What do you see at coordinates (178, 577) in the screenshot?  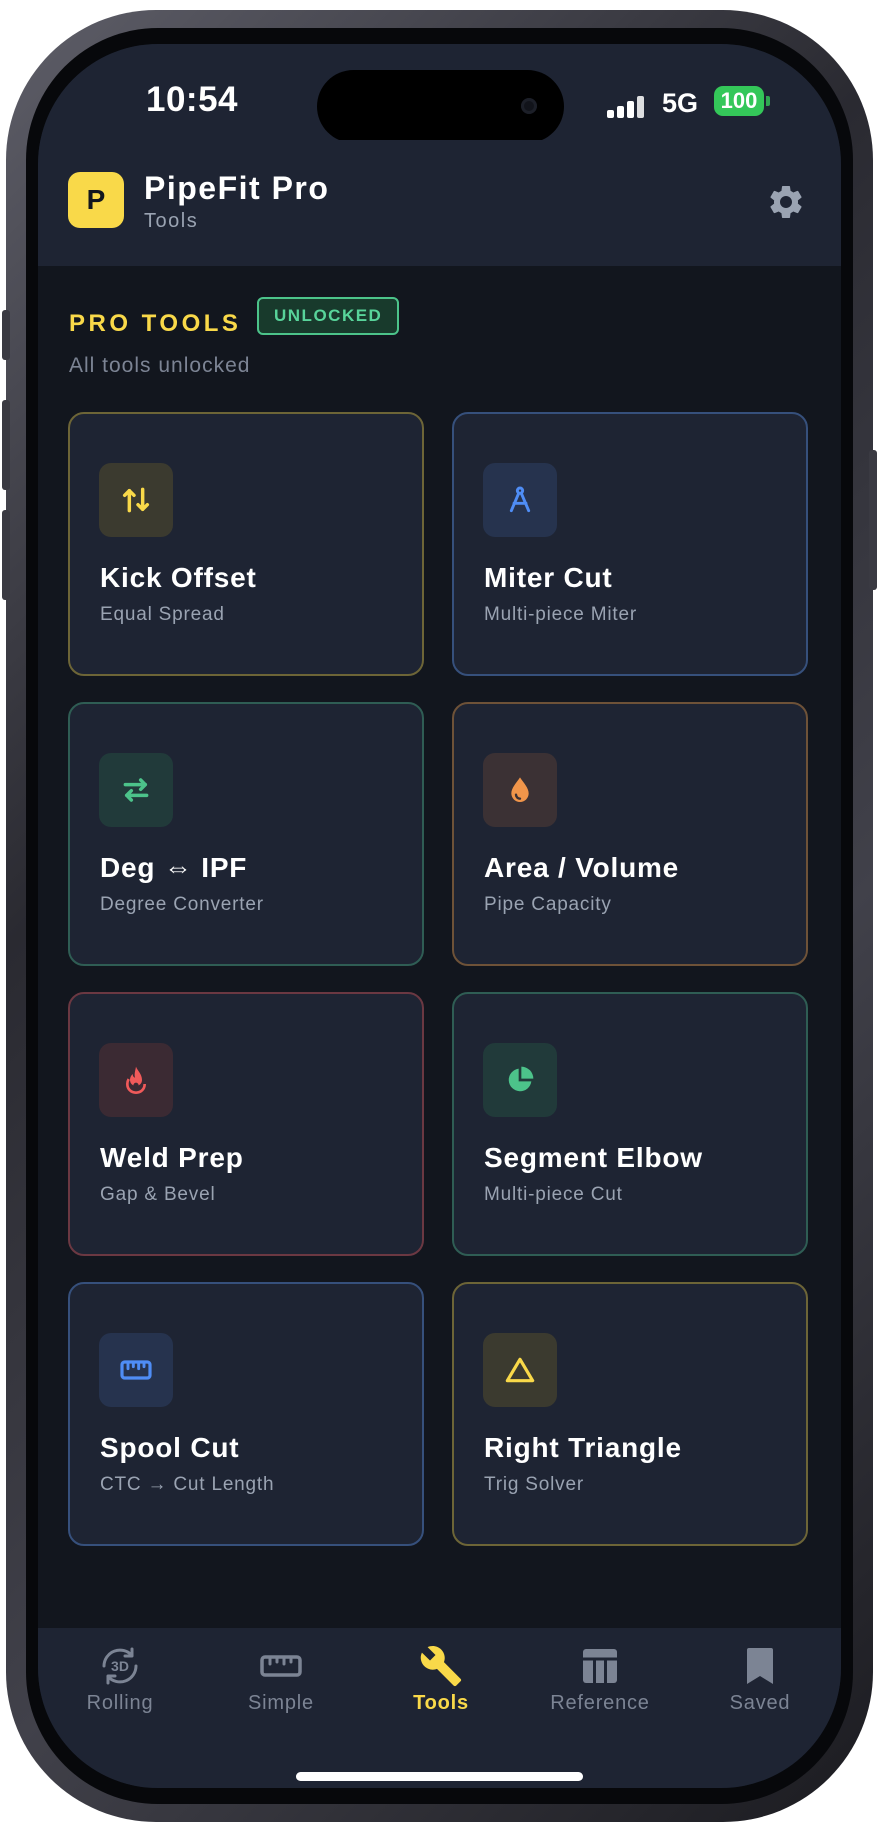 I see `tool-title: Kick Offset` at bounding box center [178, 577].